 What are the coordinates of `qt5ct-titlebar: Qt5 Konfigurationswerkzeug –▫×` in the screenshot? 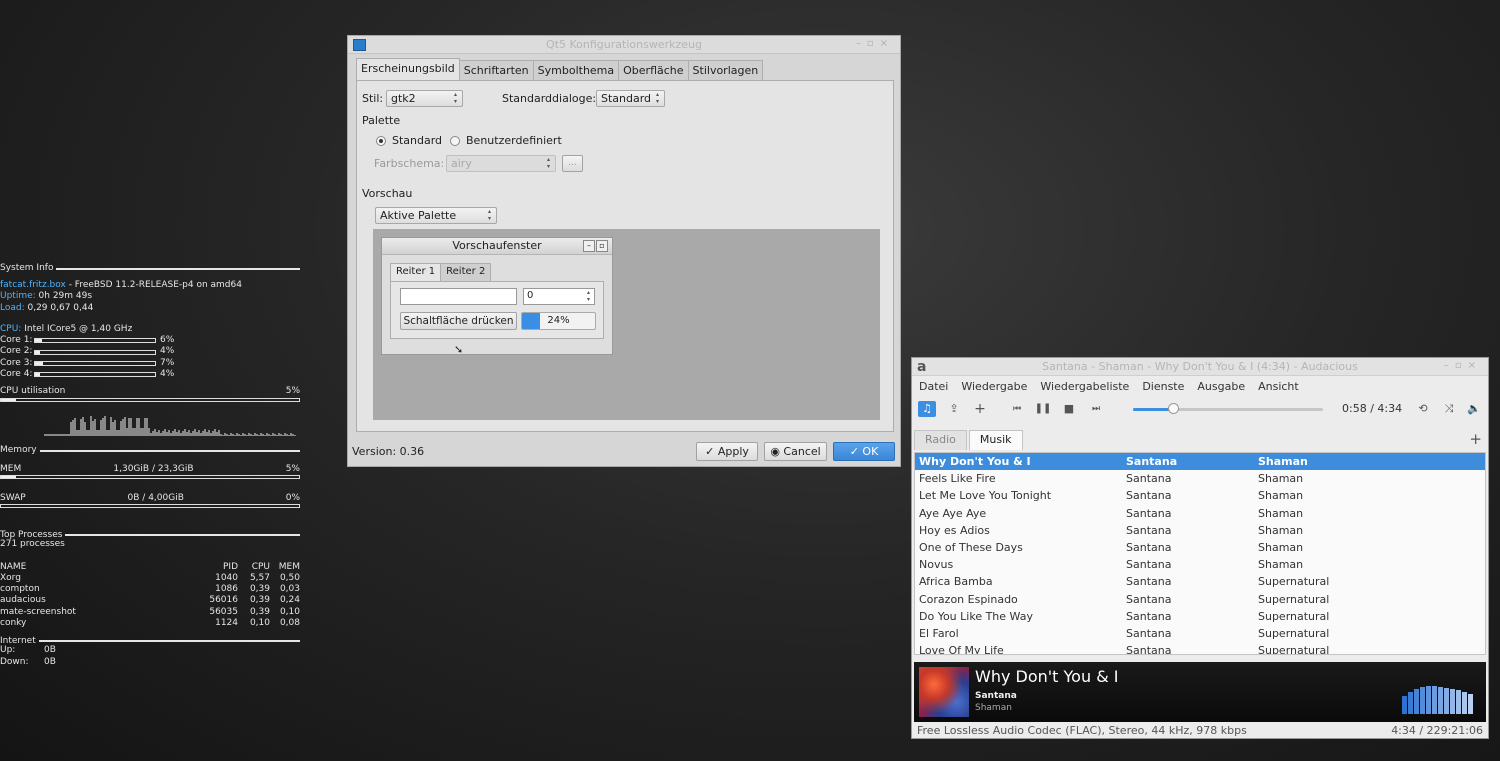 It's located at (624, 45).